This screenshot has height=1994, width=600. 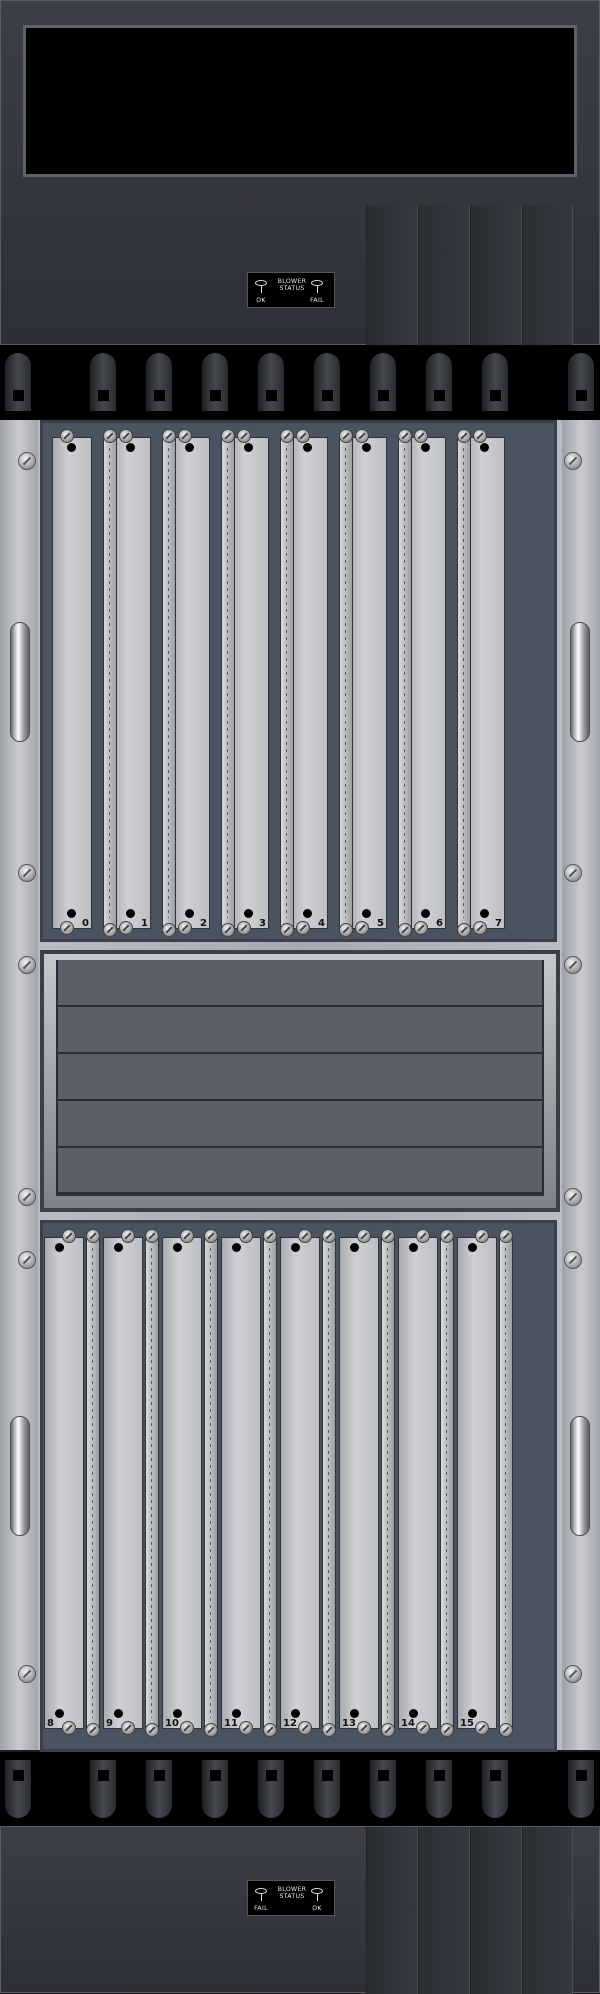 I want to click on right-handle-lower, so click(x=580, y=1476).